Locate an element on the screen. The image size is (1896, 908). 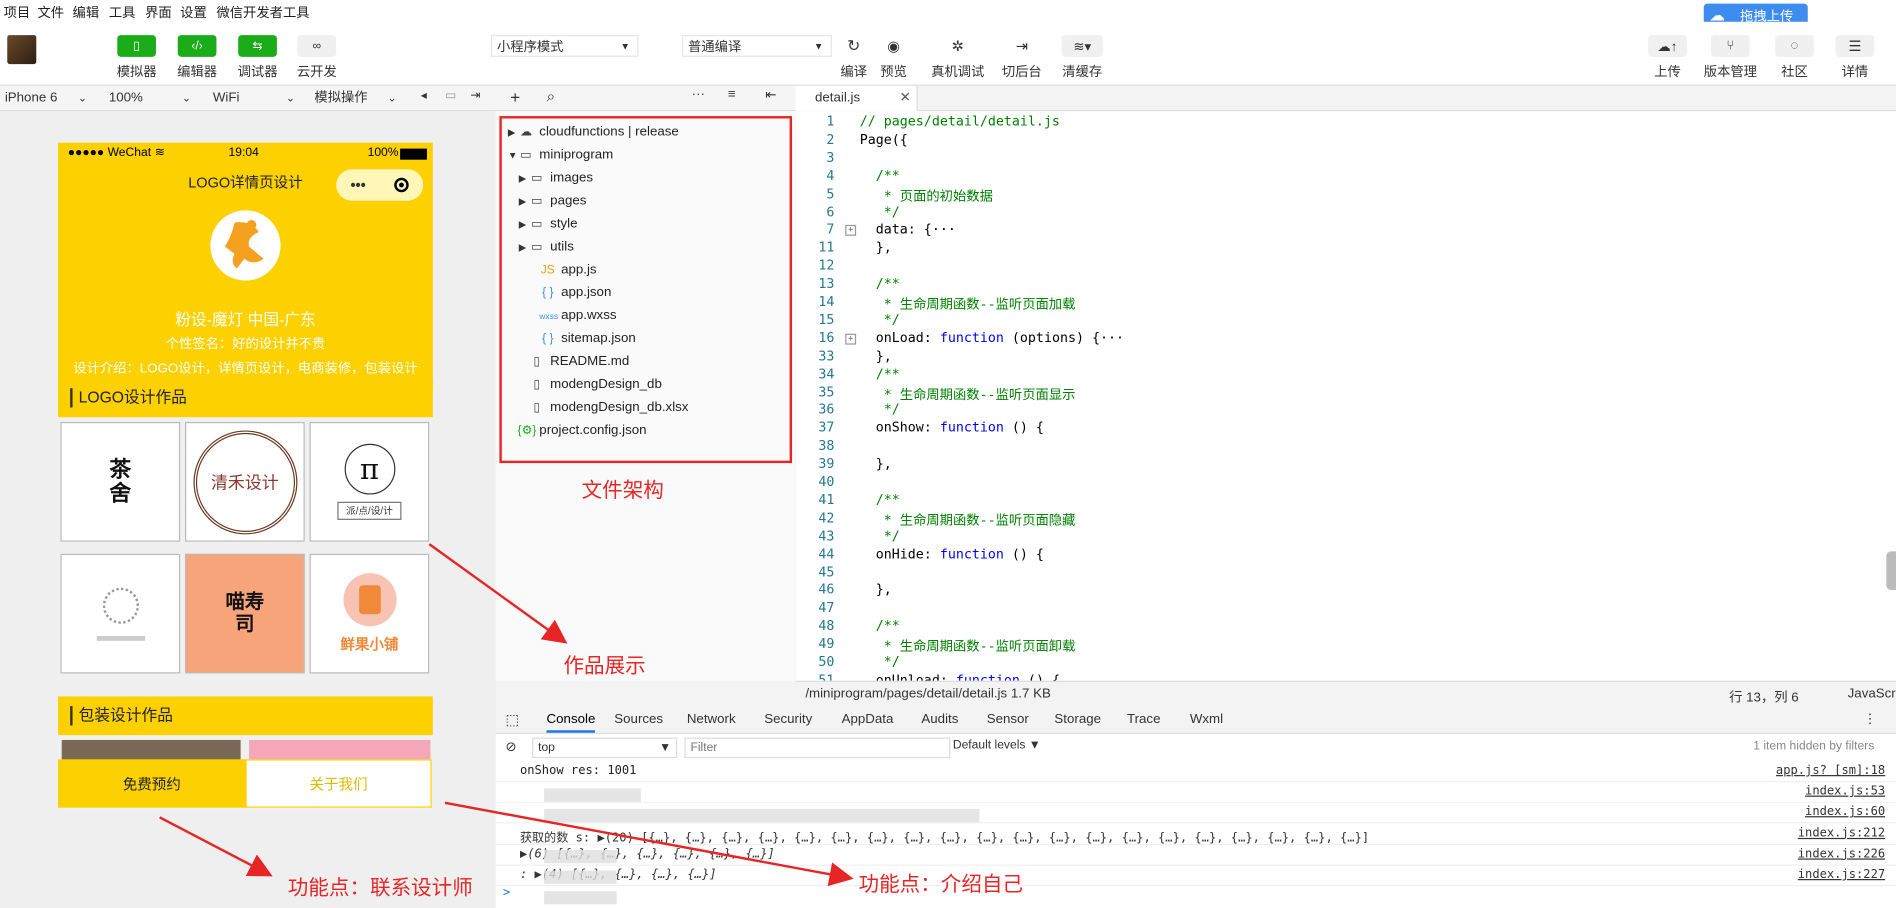
log-levels-select: Default levels ▼ is located at coordinates (997, 745).